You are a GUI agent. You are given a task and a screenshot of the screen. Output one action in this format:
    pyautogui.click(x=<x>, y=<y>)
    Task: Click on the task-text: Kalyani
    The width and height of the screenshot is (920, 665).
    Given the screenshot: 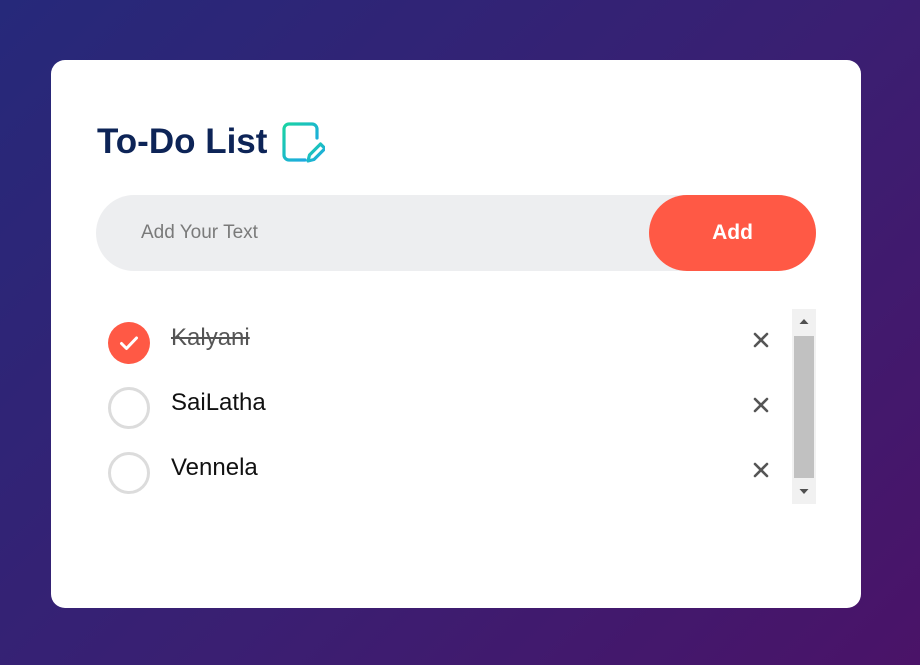 What is the action you would take?
    pyautogui.click(x=210, y=337)
    